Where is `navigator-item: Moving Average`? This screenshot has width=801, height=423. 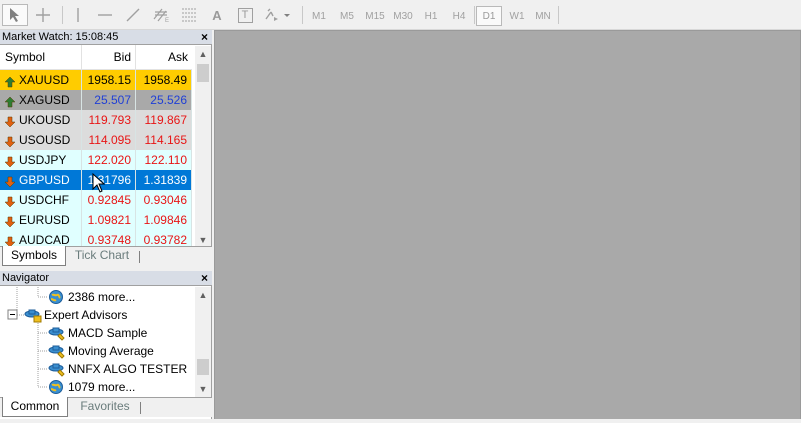 navigator-item: Moving Average is located at coordinates (101, 351).